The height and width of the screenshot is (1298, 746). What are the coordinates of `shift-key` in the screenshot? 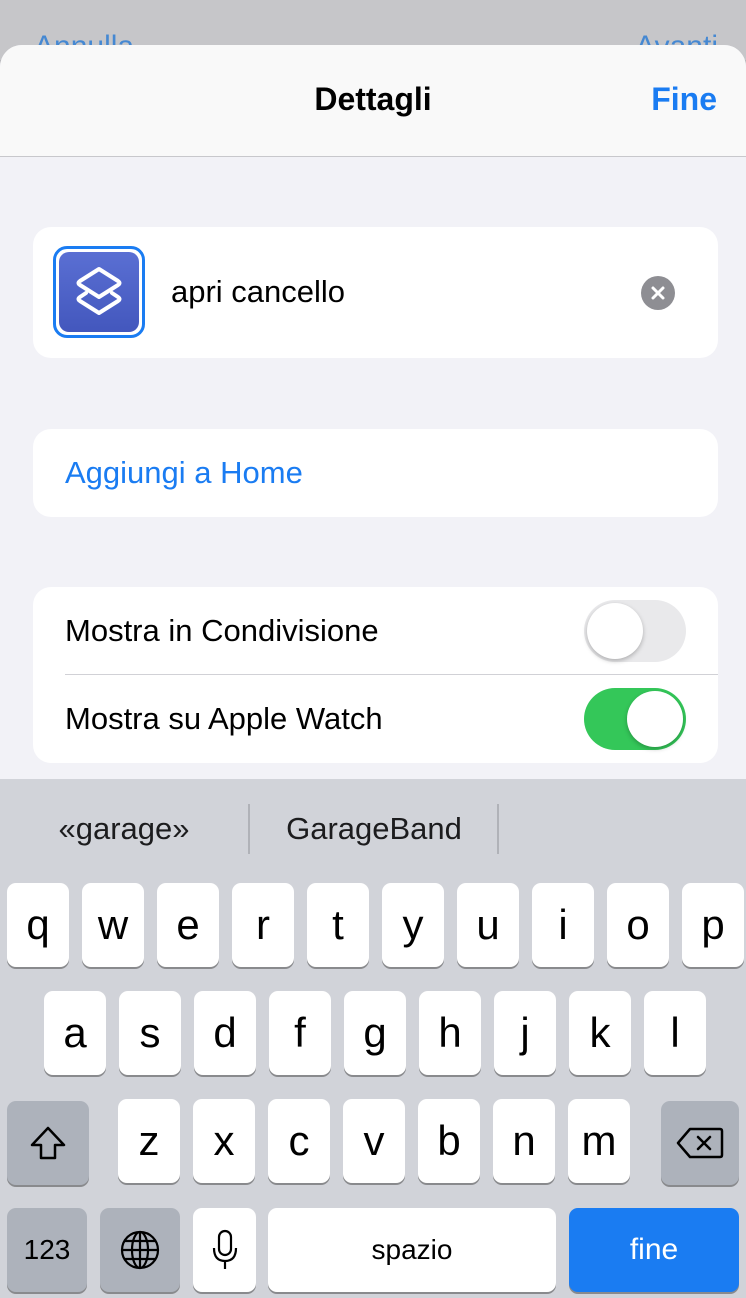 It's located at (48, 1143).